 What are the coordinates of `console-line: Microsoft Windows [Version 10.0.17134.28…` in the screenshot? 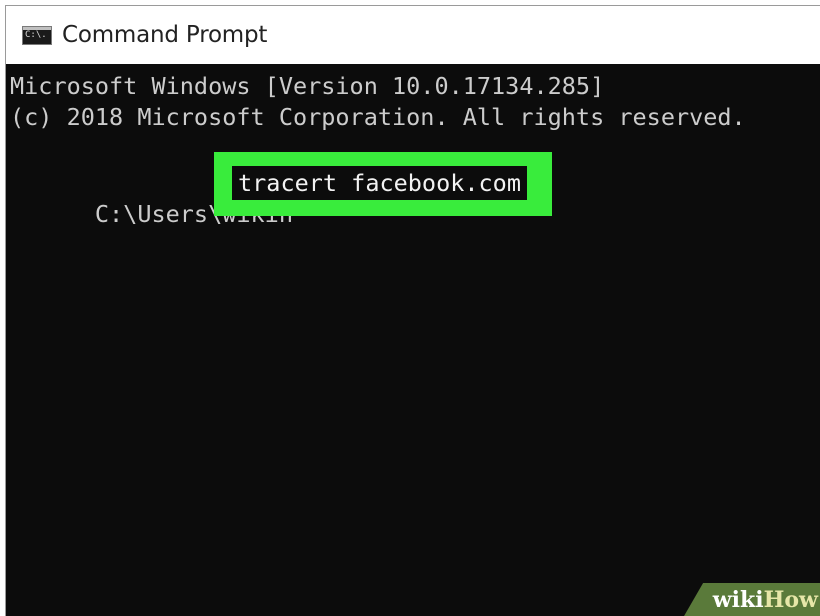 It's located at (307, 86).